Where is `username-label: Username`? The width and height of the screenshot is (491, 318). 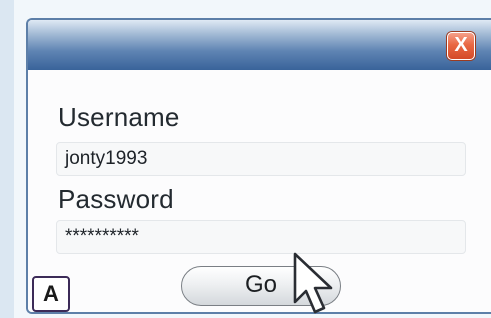
username-label: Username is located at coordinates (119, 117).